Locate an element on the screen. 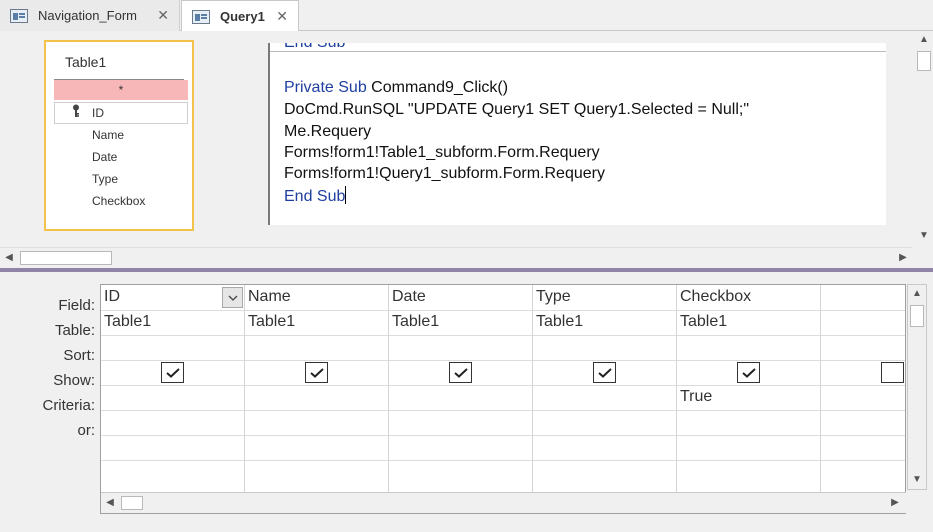  code-text: Me.Requery is located at coordinates (328, 131).